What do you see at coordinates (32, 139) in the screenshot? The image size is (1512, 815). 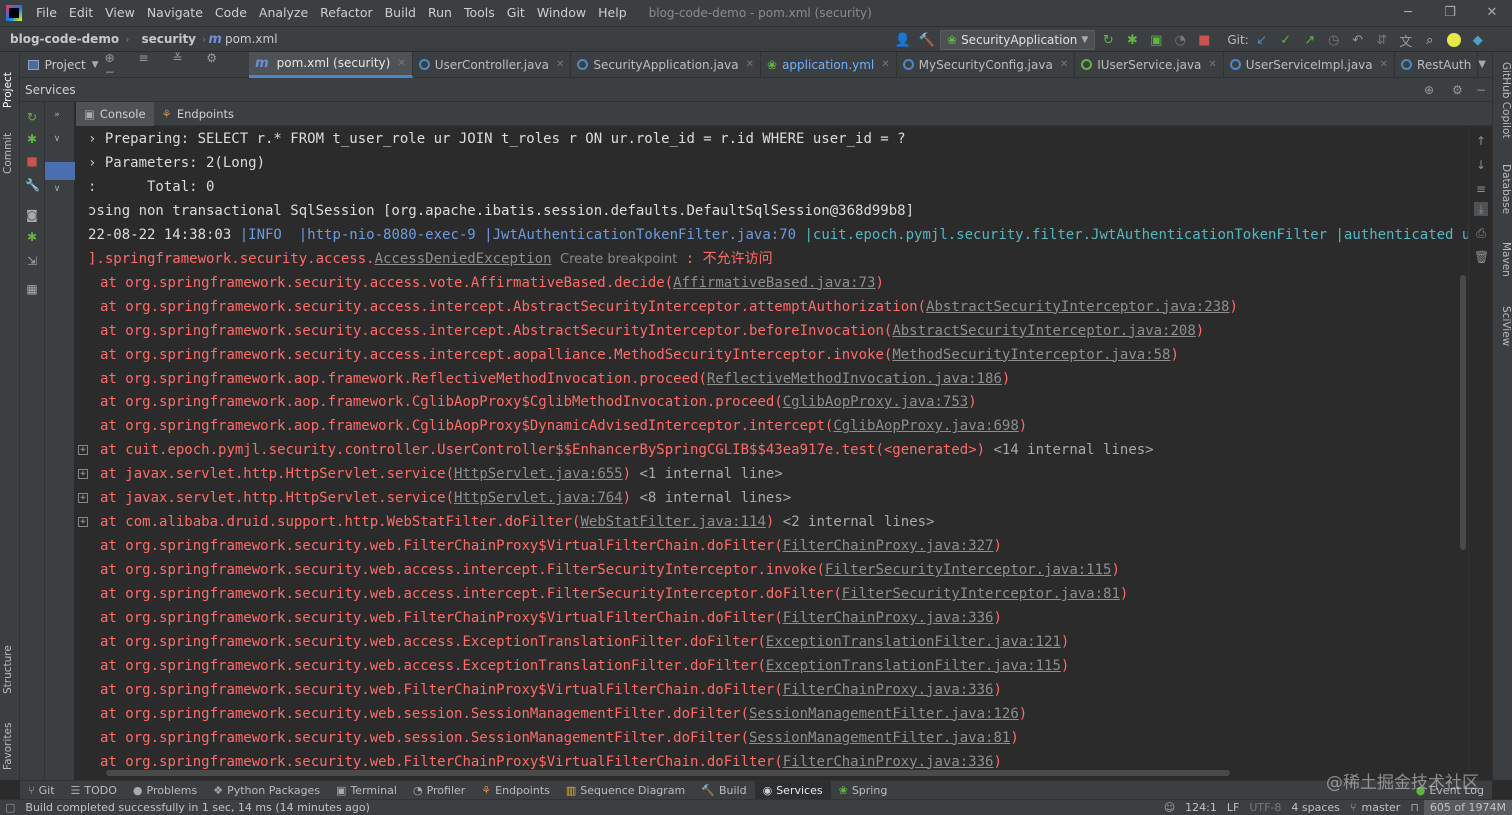 I see `debug-icon: ✱` at bounding box center [32, 139].